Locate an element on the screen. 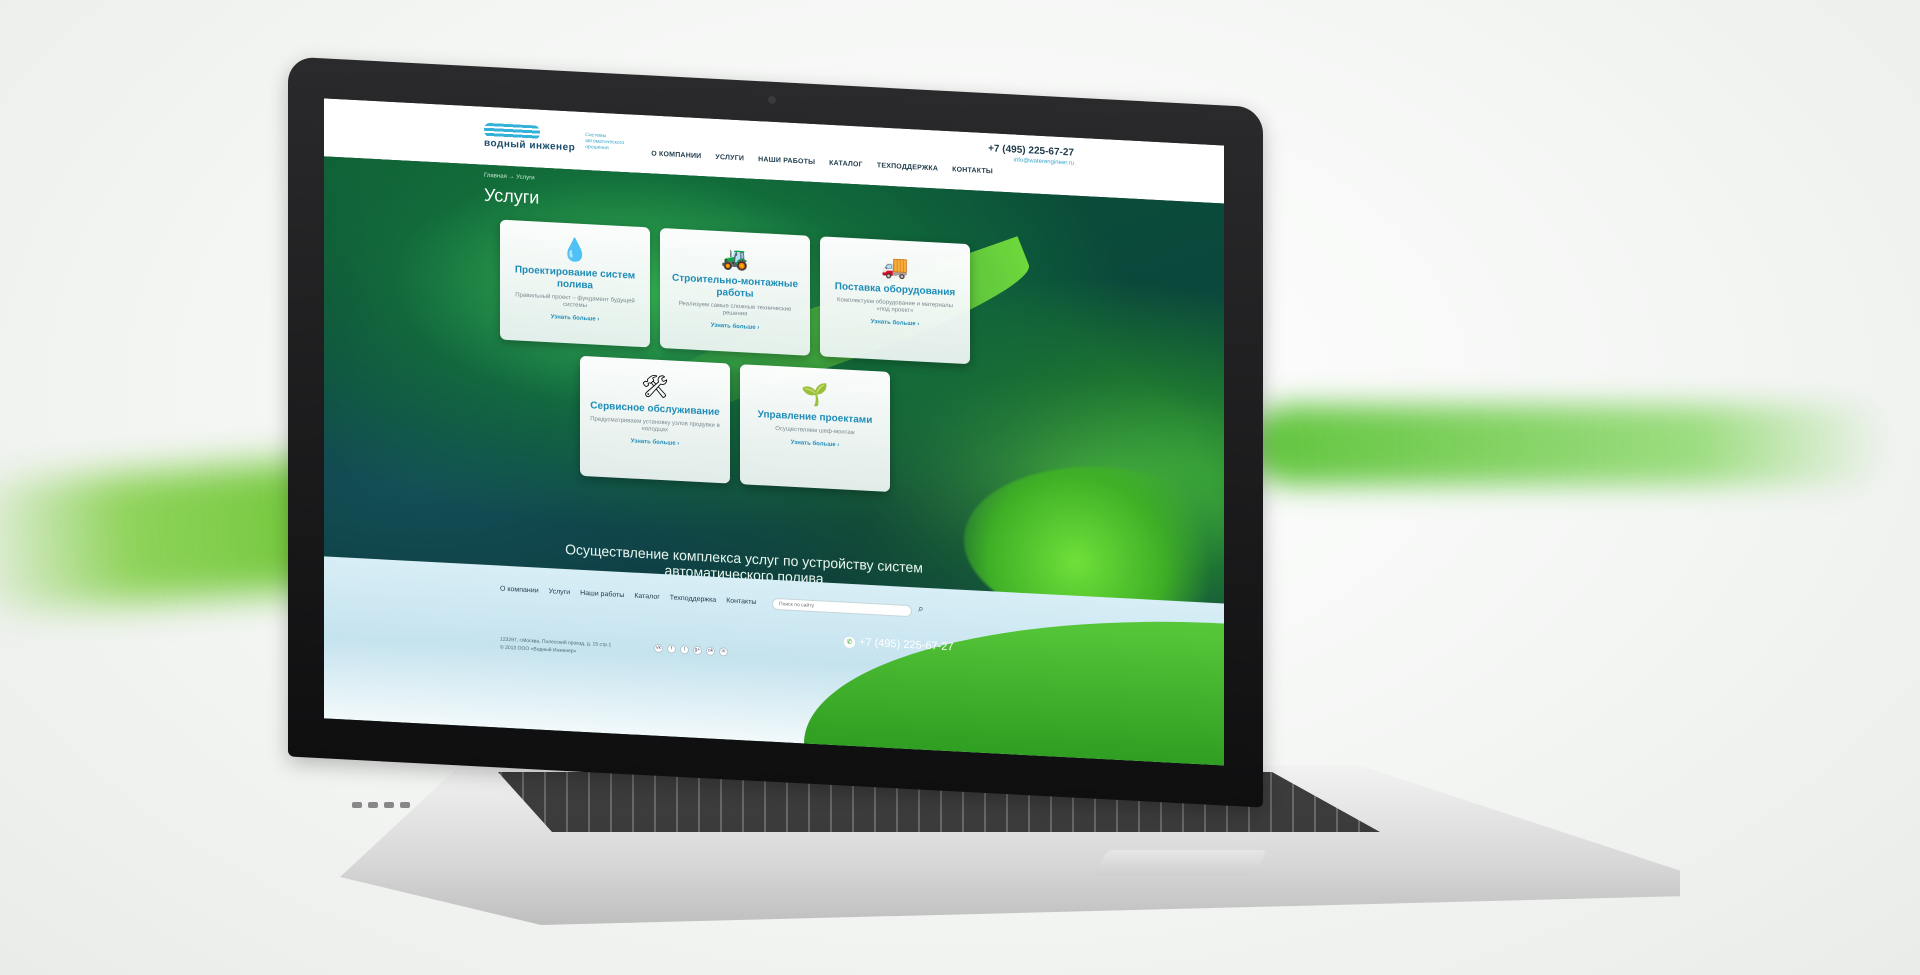 Image resolution: width=1920 pixels, height=975 pixels. card-title: Проектирование систем полива is located at coordinates (575, 279).